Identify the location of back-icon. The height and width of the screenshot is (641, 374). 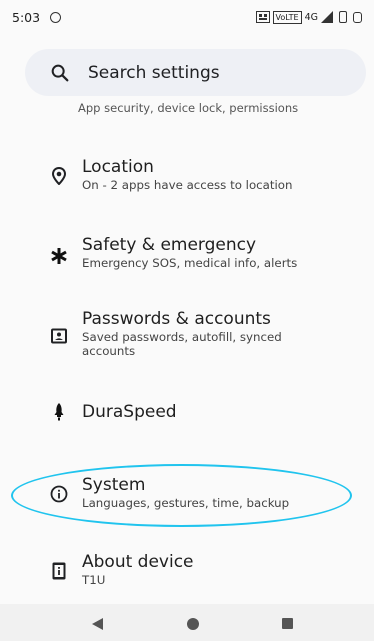
(98, 624).